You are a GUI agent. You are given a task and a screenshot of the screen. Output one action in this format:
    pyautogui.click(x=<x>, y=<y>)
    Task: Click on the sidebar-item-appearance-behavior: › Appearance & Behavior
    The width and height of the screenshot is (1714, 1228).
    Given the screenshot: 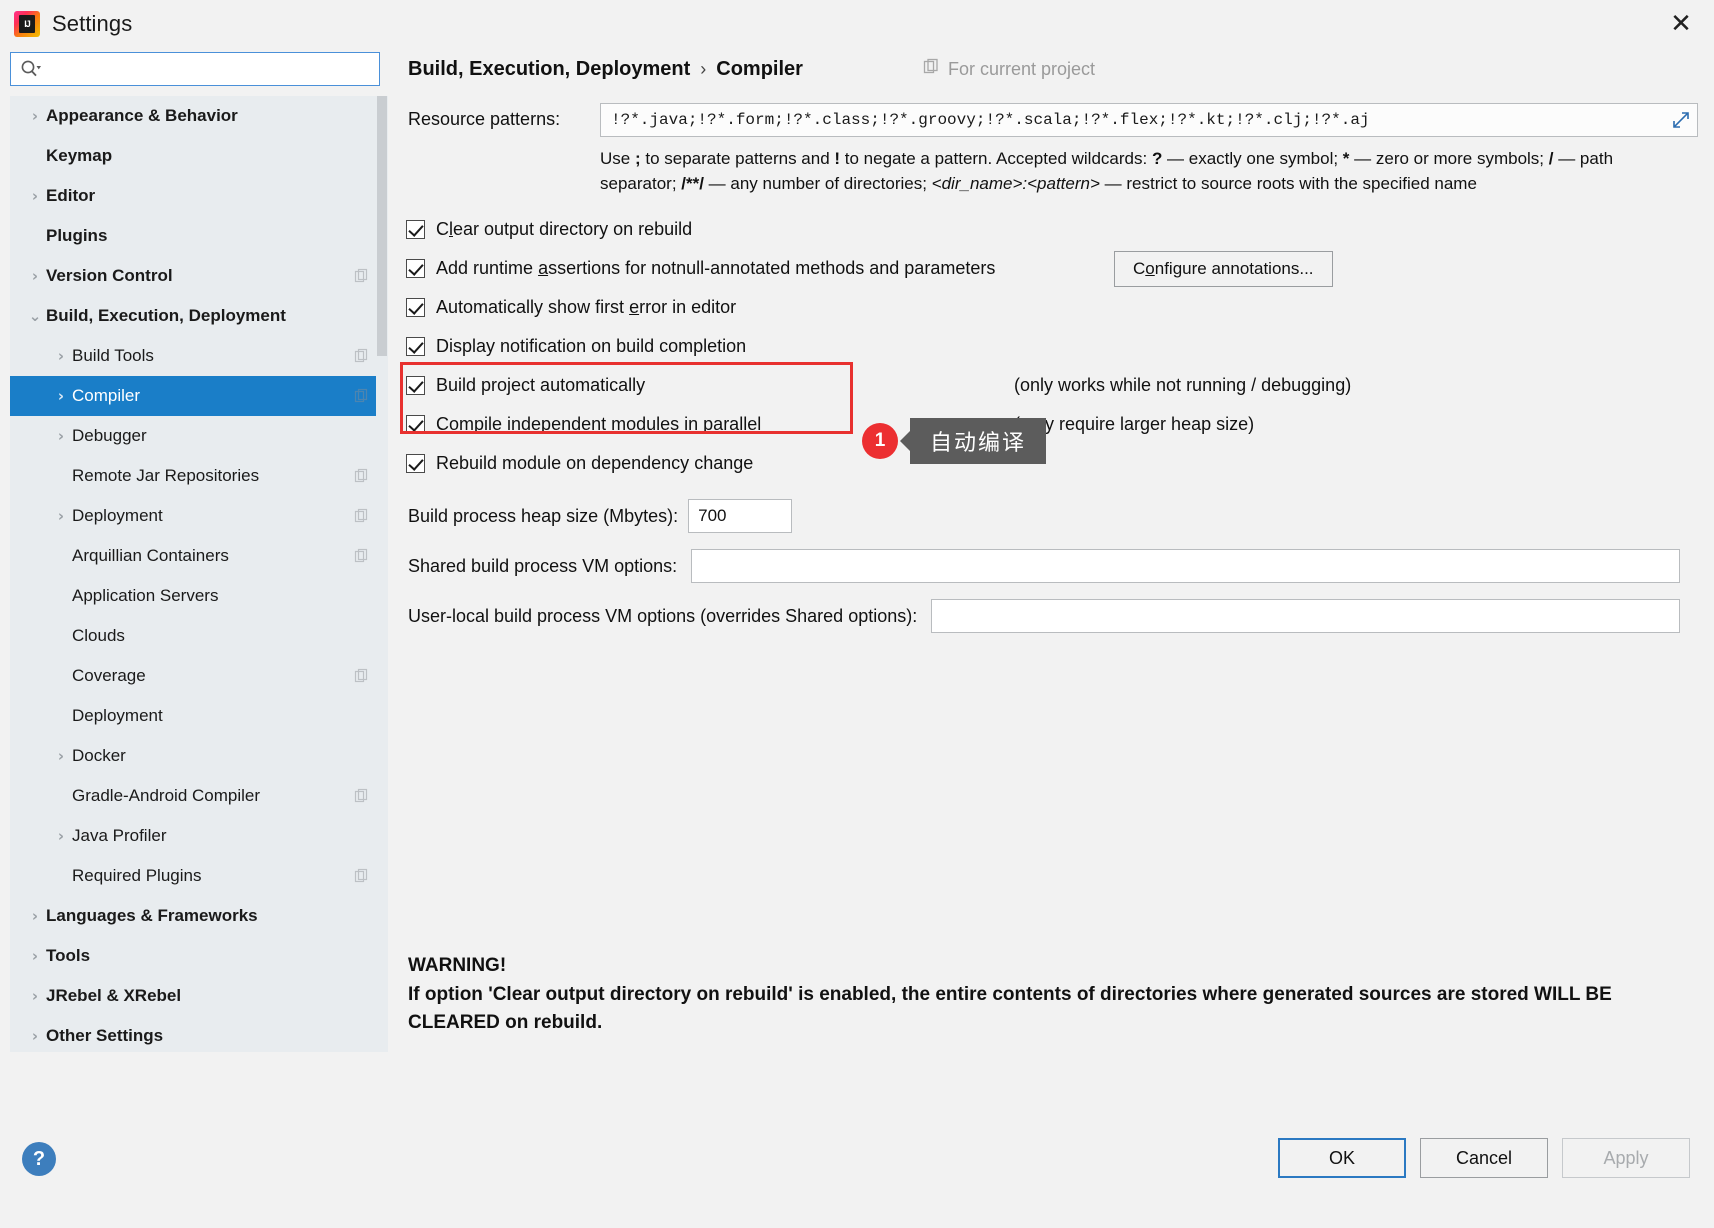 What is the action you would take?
    pyautogui.click(x=199, y=116)
    